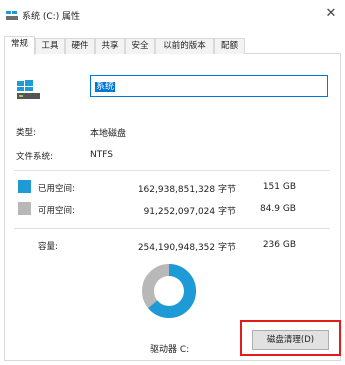  Describe the element at coordinates (277, 209) in the screenshot. I see `free-space-size: 84.9 GB` at that location.